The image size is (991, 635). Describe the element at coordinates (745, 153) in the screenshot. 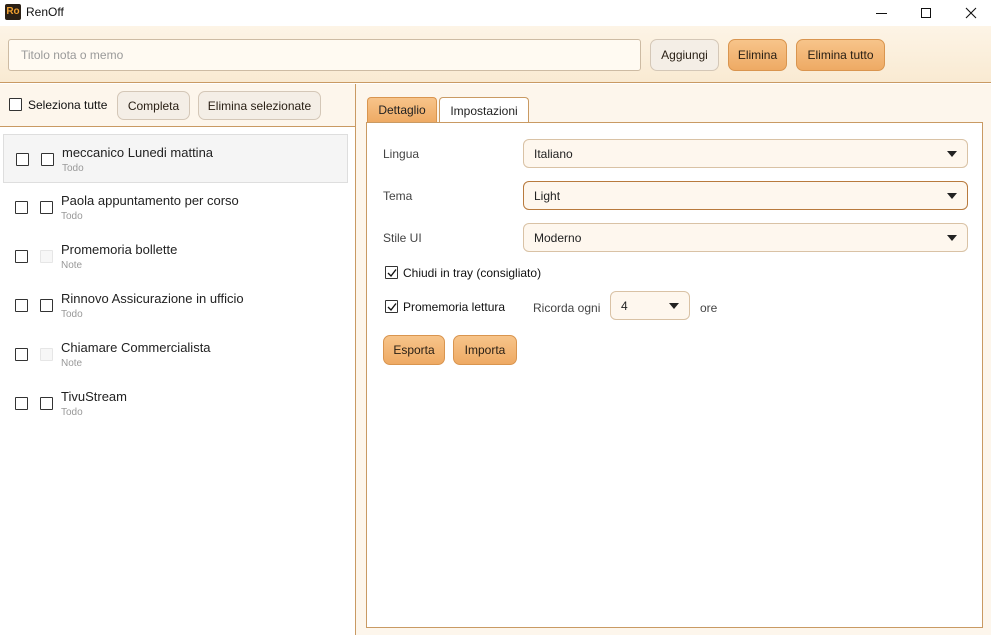

I see `language-select: Italiano` at that location.